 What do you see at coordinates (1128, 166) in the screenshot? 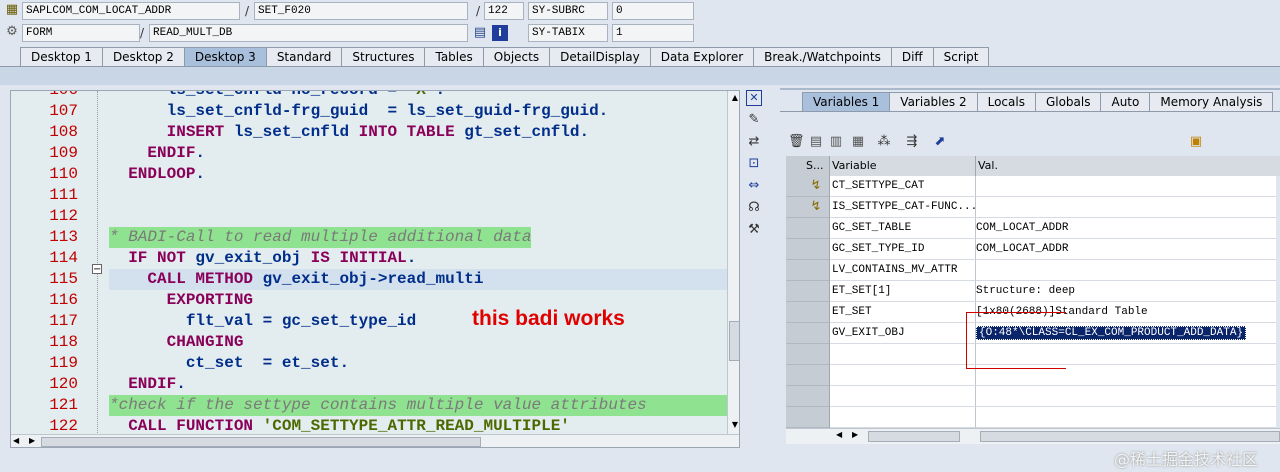
I see `col-value-header: Val.` at bounding box center [1128, 166].